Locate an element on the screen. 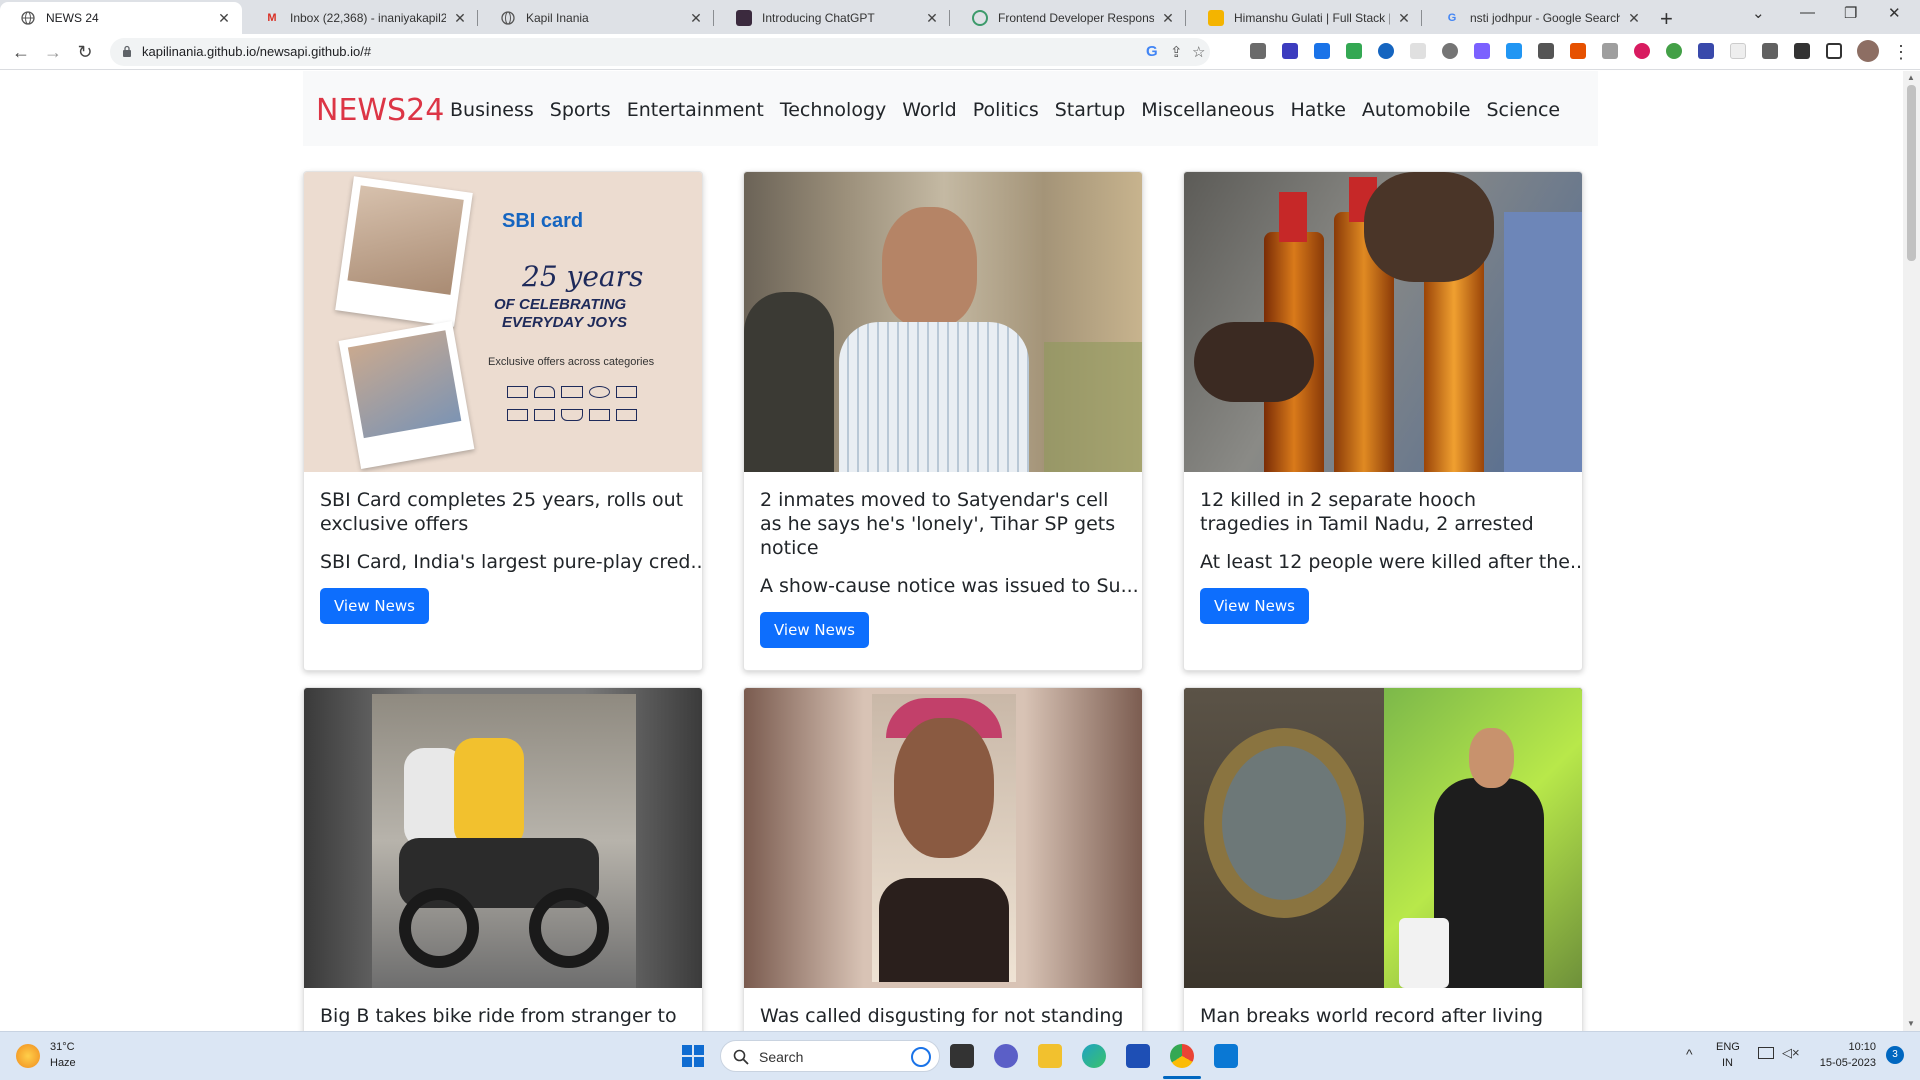 The height and width of the screenshot is (1080, 1920). reload-icon: ↻ is located at coordinates (85, 52).